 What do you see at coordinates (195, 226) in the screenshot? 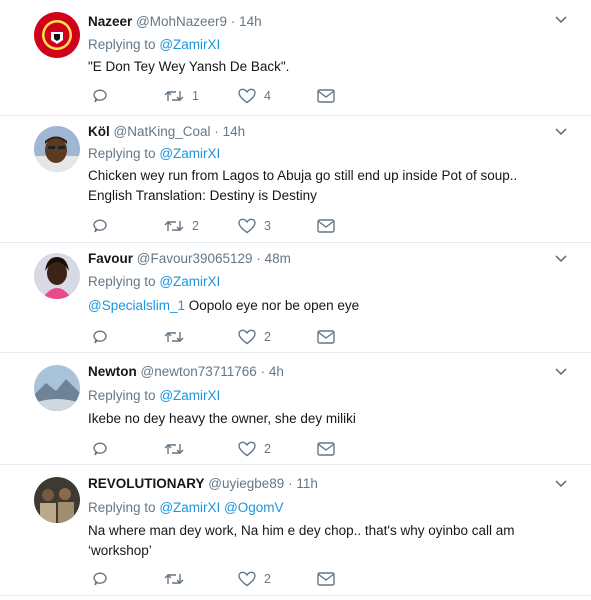
I see `retweet-count: 2` at bounding box center [195, 226].